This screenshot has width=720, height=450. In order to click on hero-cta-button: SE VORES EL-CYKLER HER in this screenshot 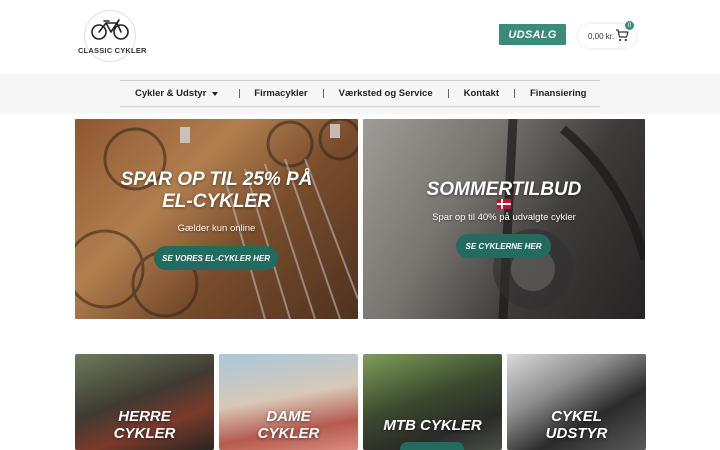, I will do `click(216, 258)`.